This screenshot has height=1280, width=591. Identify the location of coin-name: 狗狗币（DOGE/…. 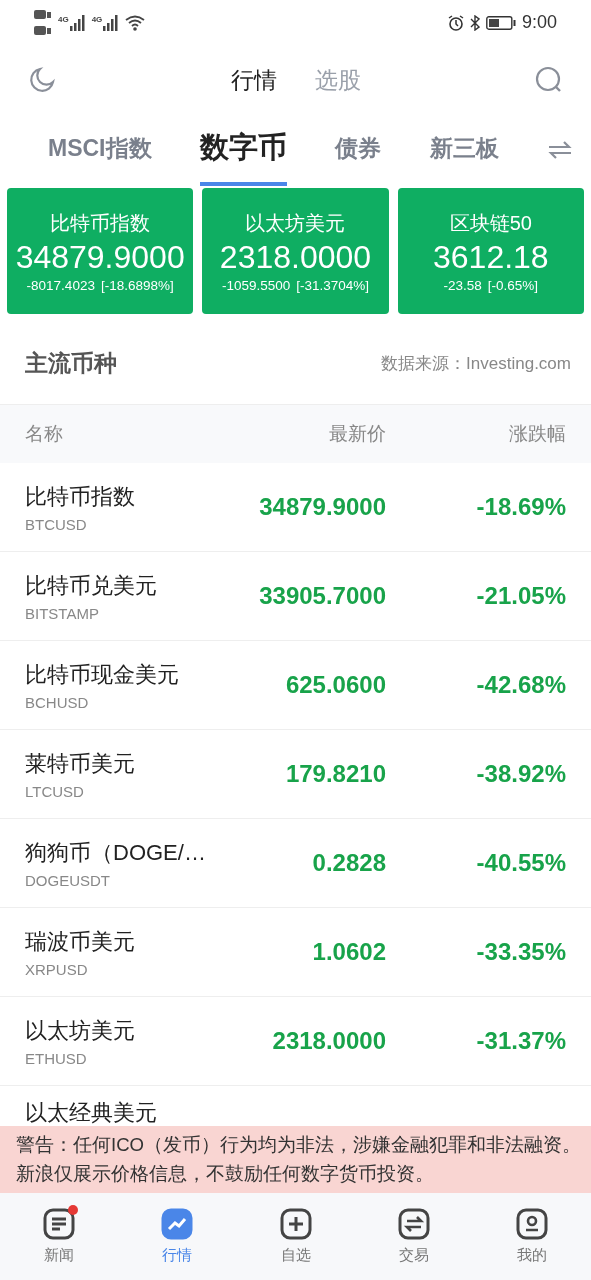
(116, 852).